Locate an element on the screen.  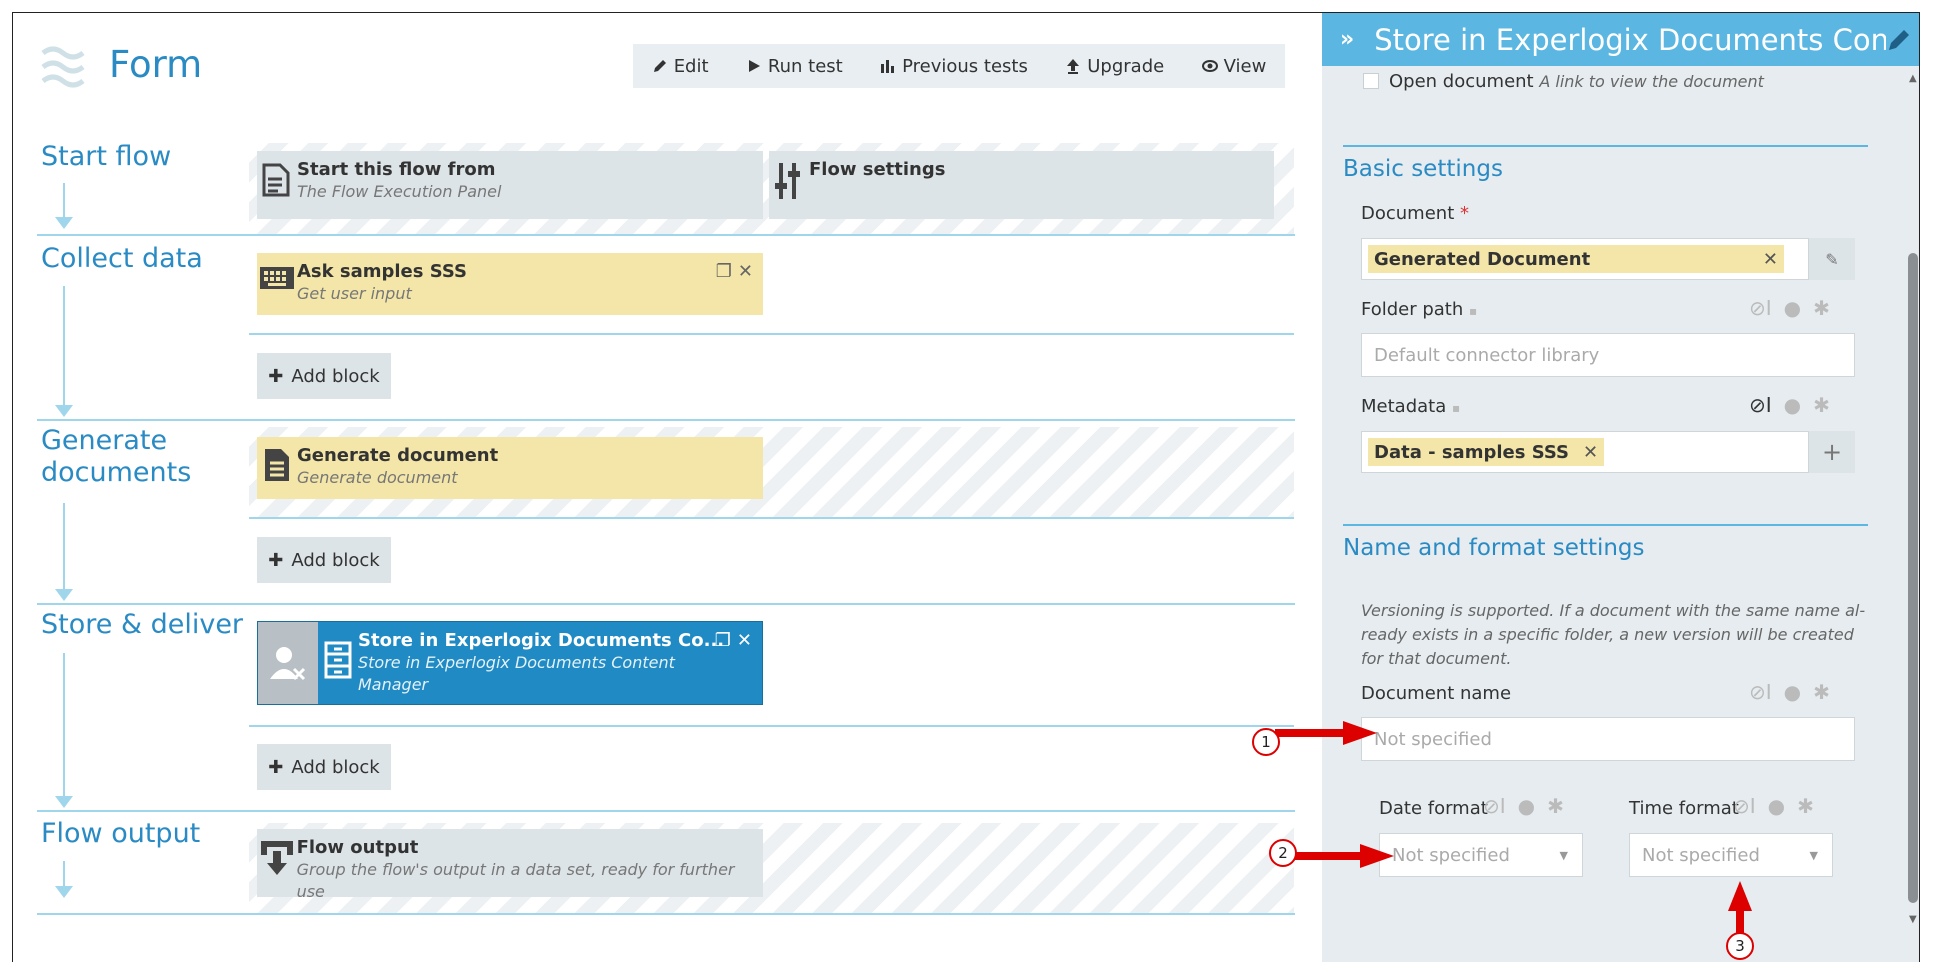
upgrade-button: Upgrade is located at coordinates (1114, 66).